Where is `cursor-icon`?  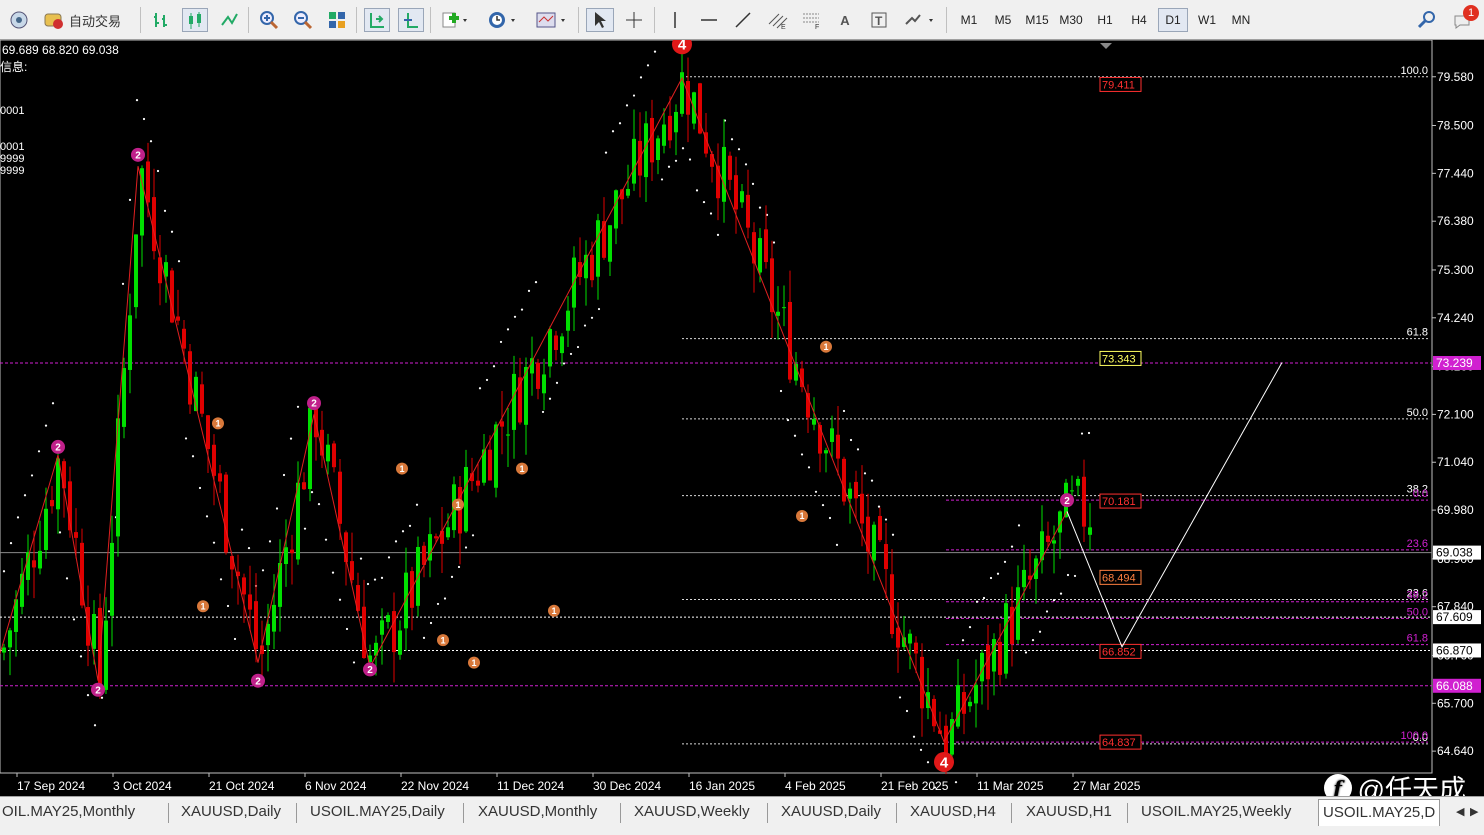
cursor-icon is located at coordinates (600, 20).